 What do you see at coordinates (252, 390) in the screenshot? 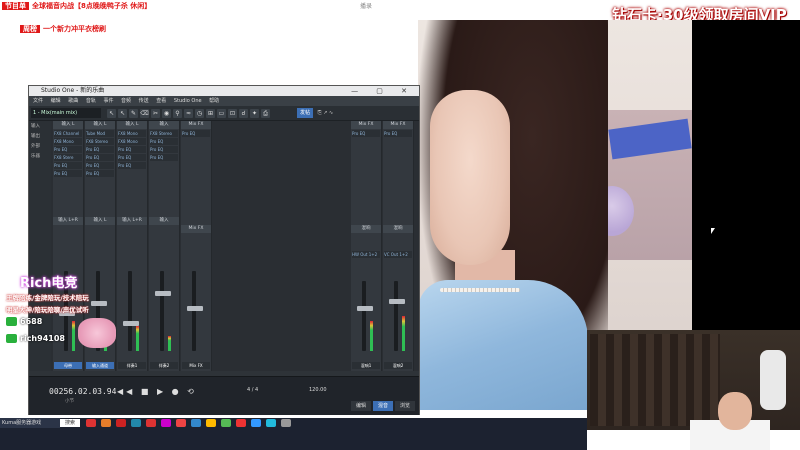
I see `time-signature: 4 / 4` at bounding box center [252, 390].